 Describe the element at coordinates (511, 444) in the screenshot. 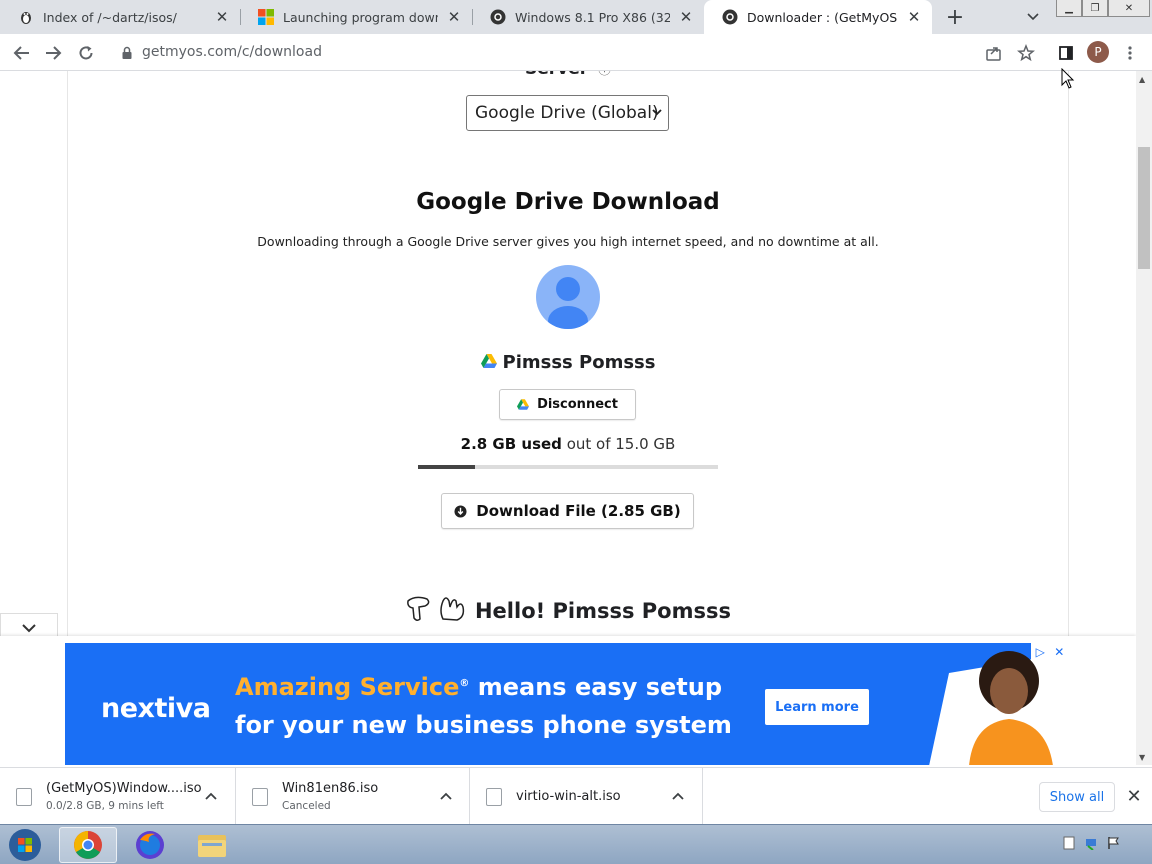

I see `usage-used: 2.8 GB used` at that location.